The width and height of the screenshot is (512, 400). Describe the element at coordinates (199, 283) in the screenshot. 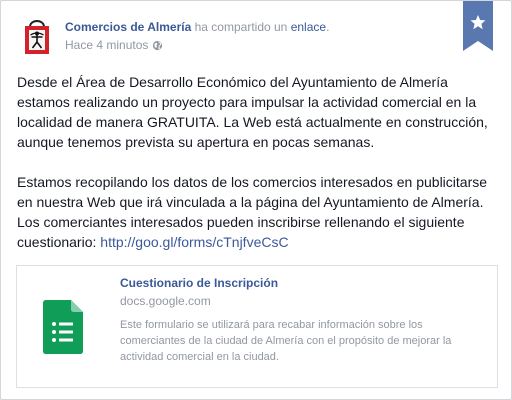

I see `attachment-title: Cuestionario de Inscripción` at that location.